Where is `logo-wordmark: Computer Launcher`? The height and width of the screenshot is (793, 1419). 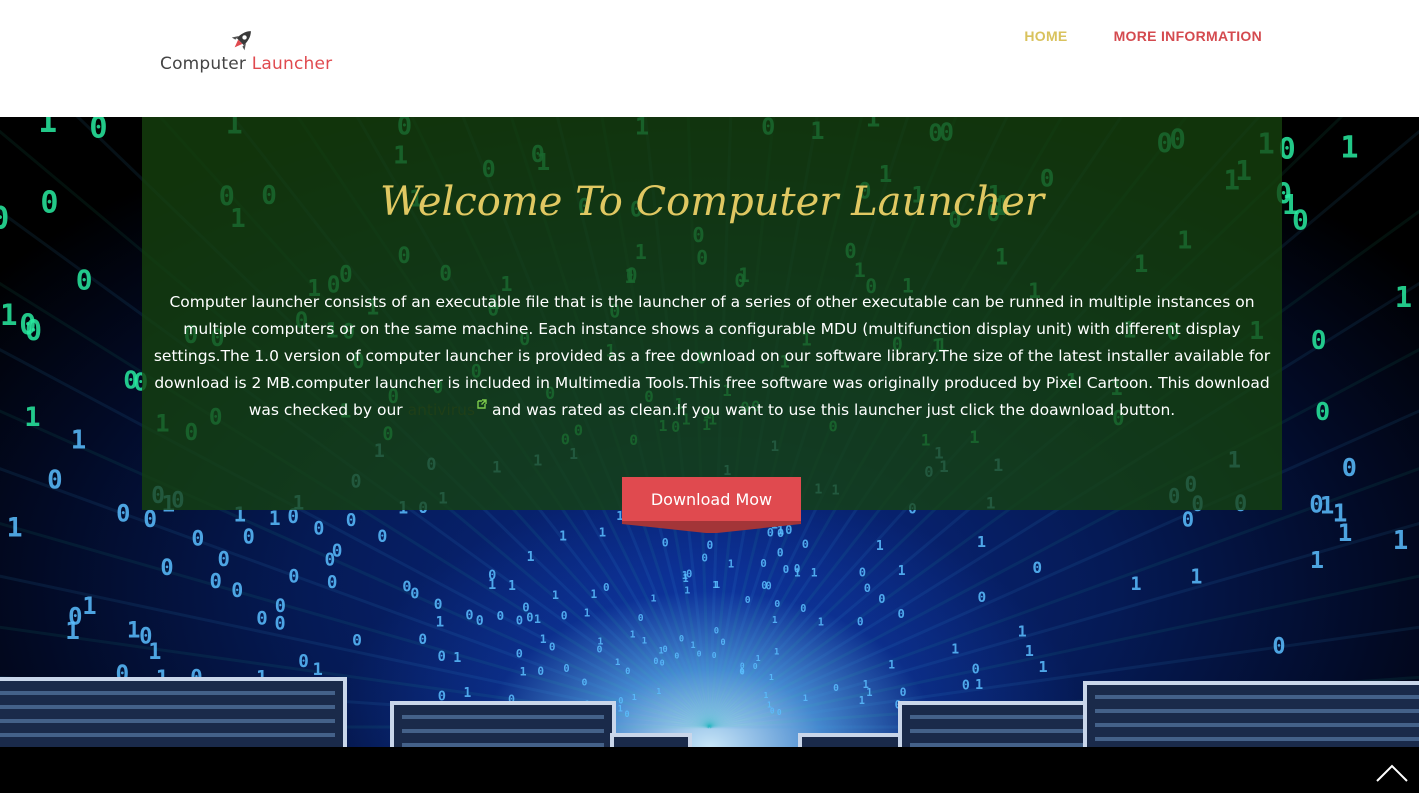 logo-wordmark: Computer Launcher is located at coordinates (246, 64).